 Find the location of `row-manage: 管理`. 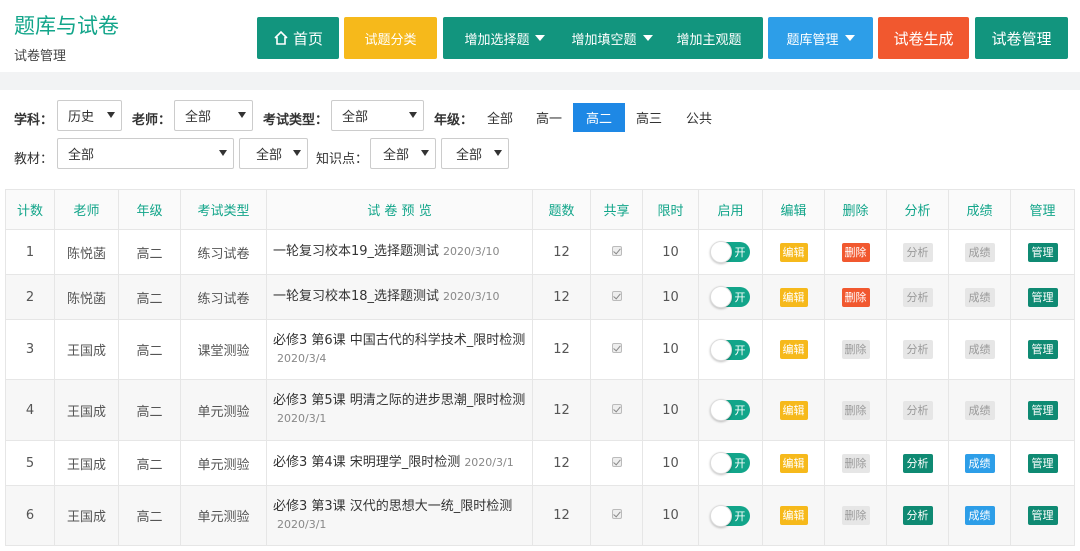

row-manage: 管理 is located at coordinates (1042, 410).